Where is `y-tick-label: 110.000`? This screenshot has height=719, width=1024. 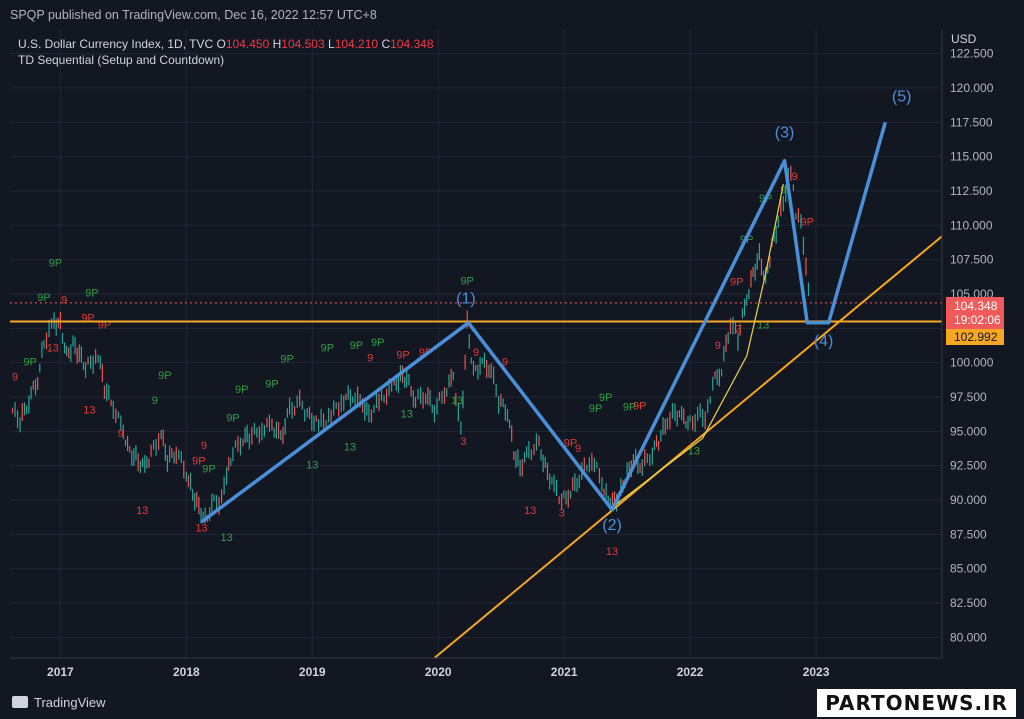
y-tick-label: 110.000 is located at coordinates (971, 225).